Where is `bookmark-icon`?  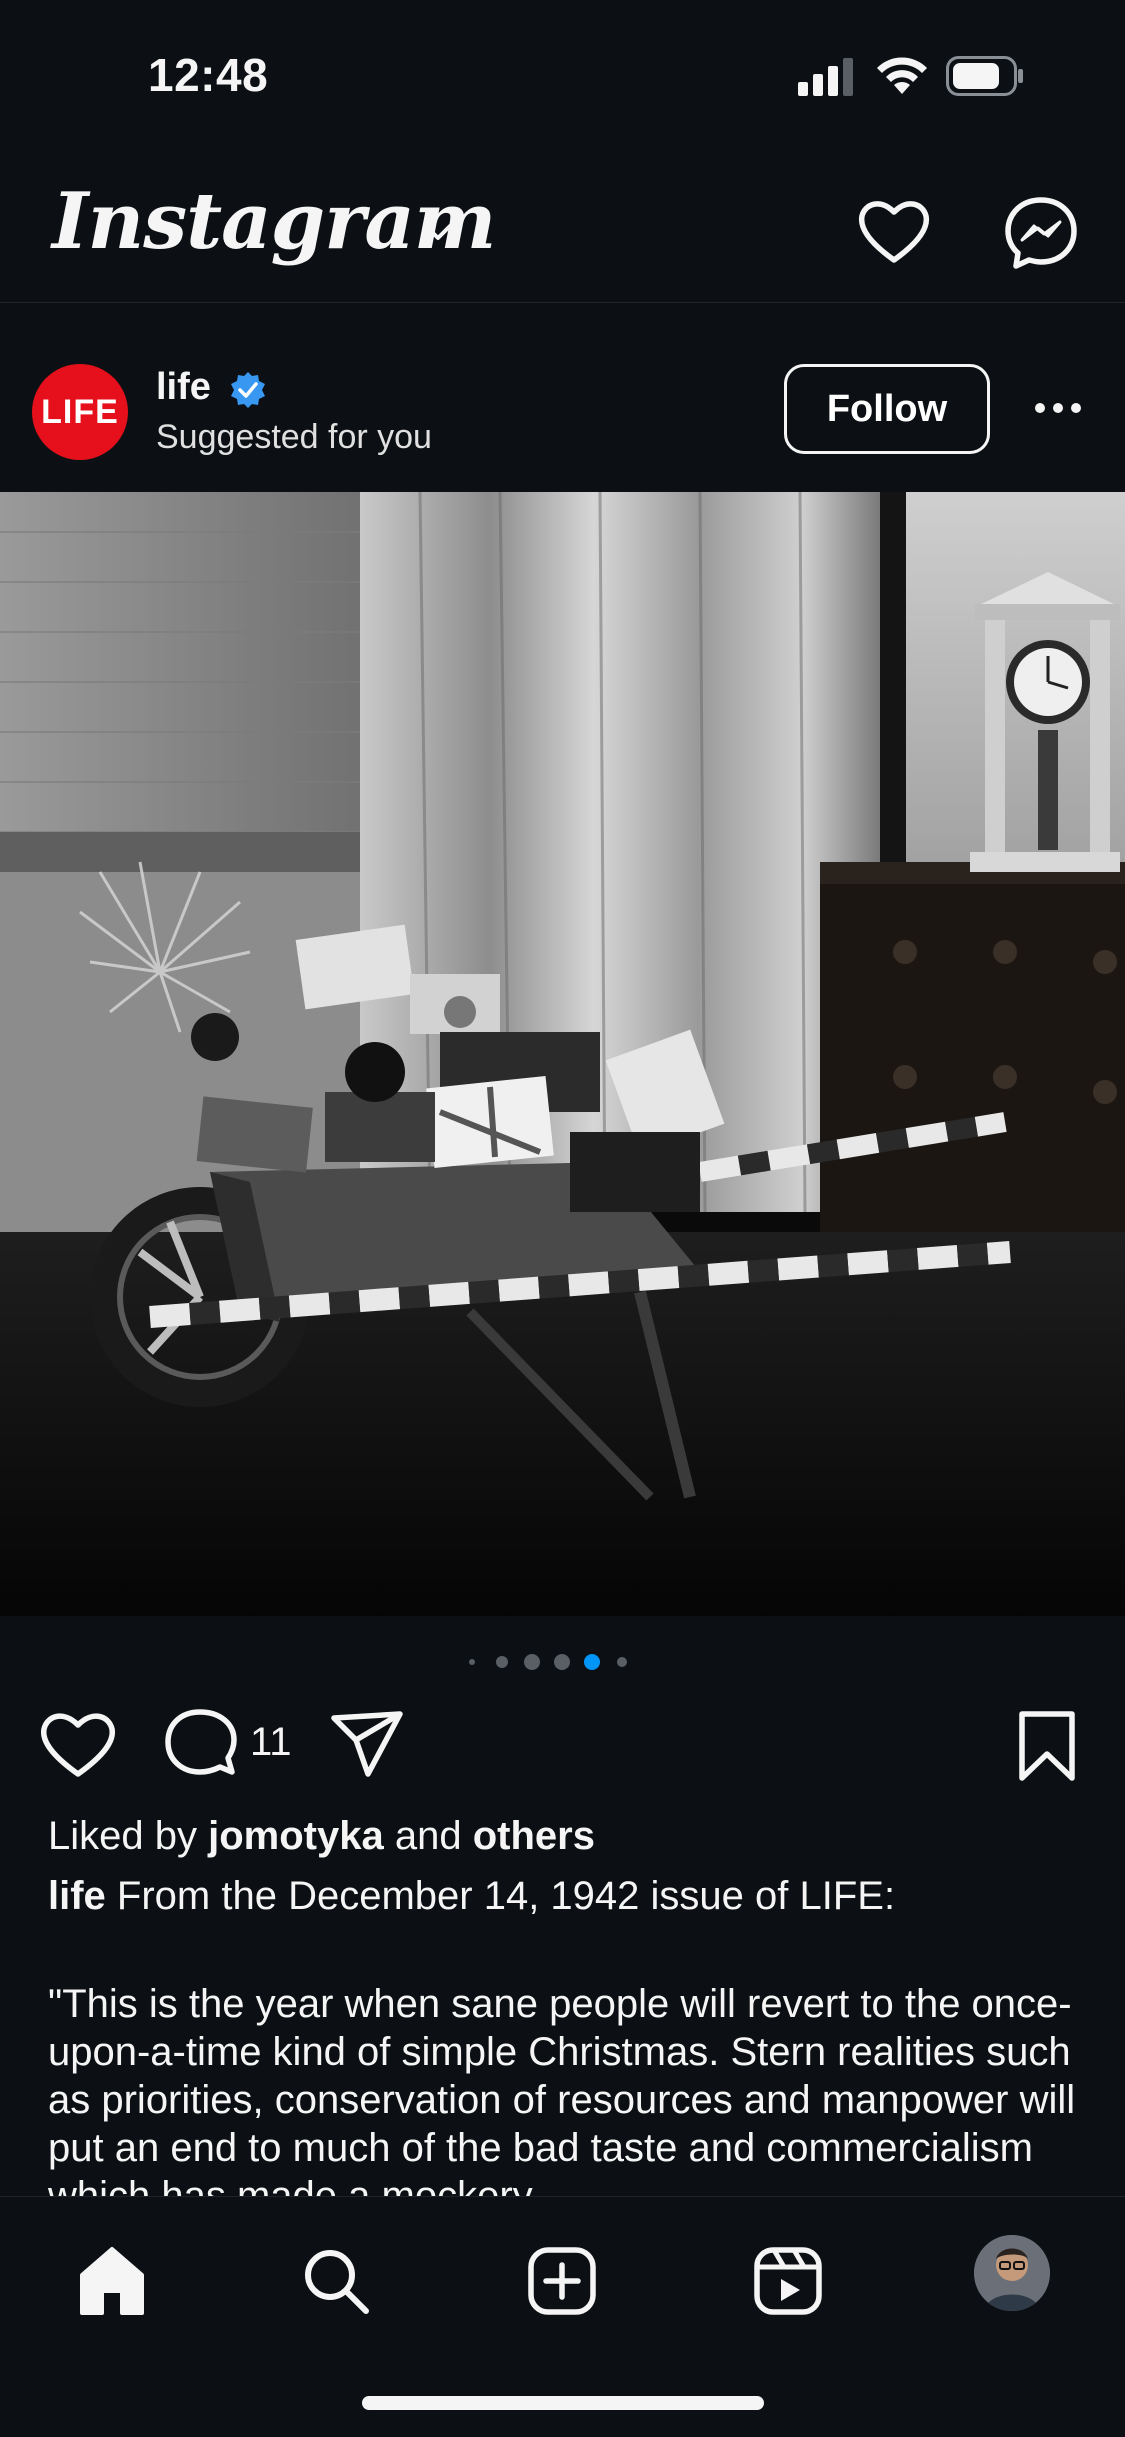 bookmark-icon is located at coordinates (1047, 1746).